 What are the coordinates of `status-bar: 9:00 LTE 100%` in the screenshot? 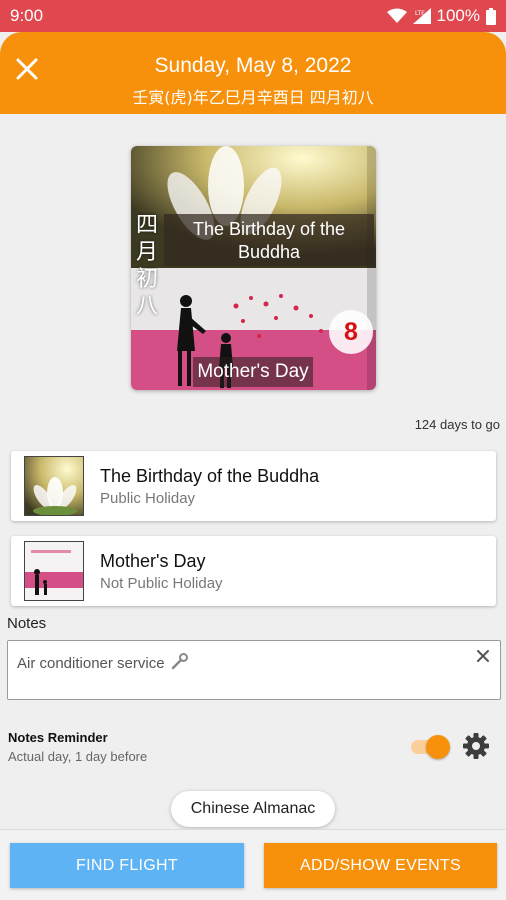 It's located at (253, 16).